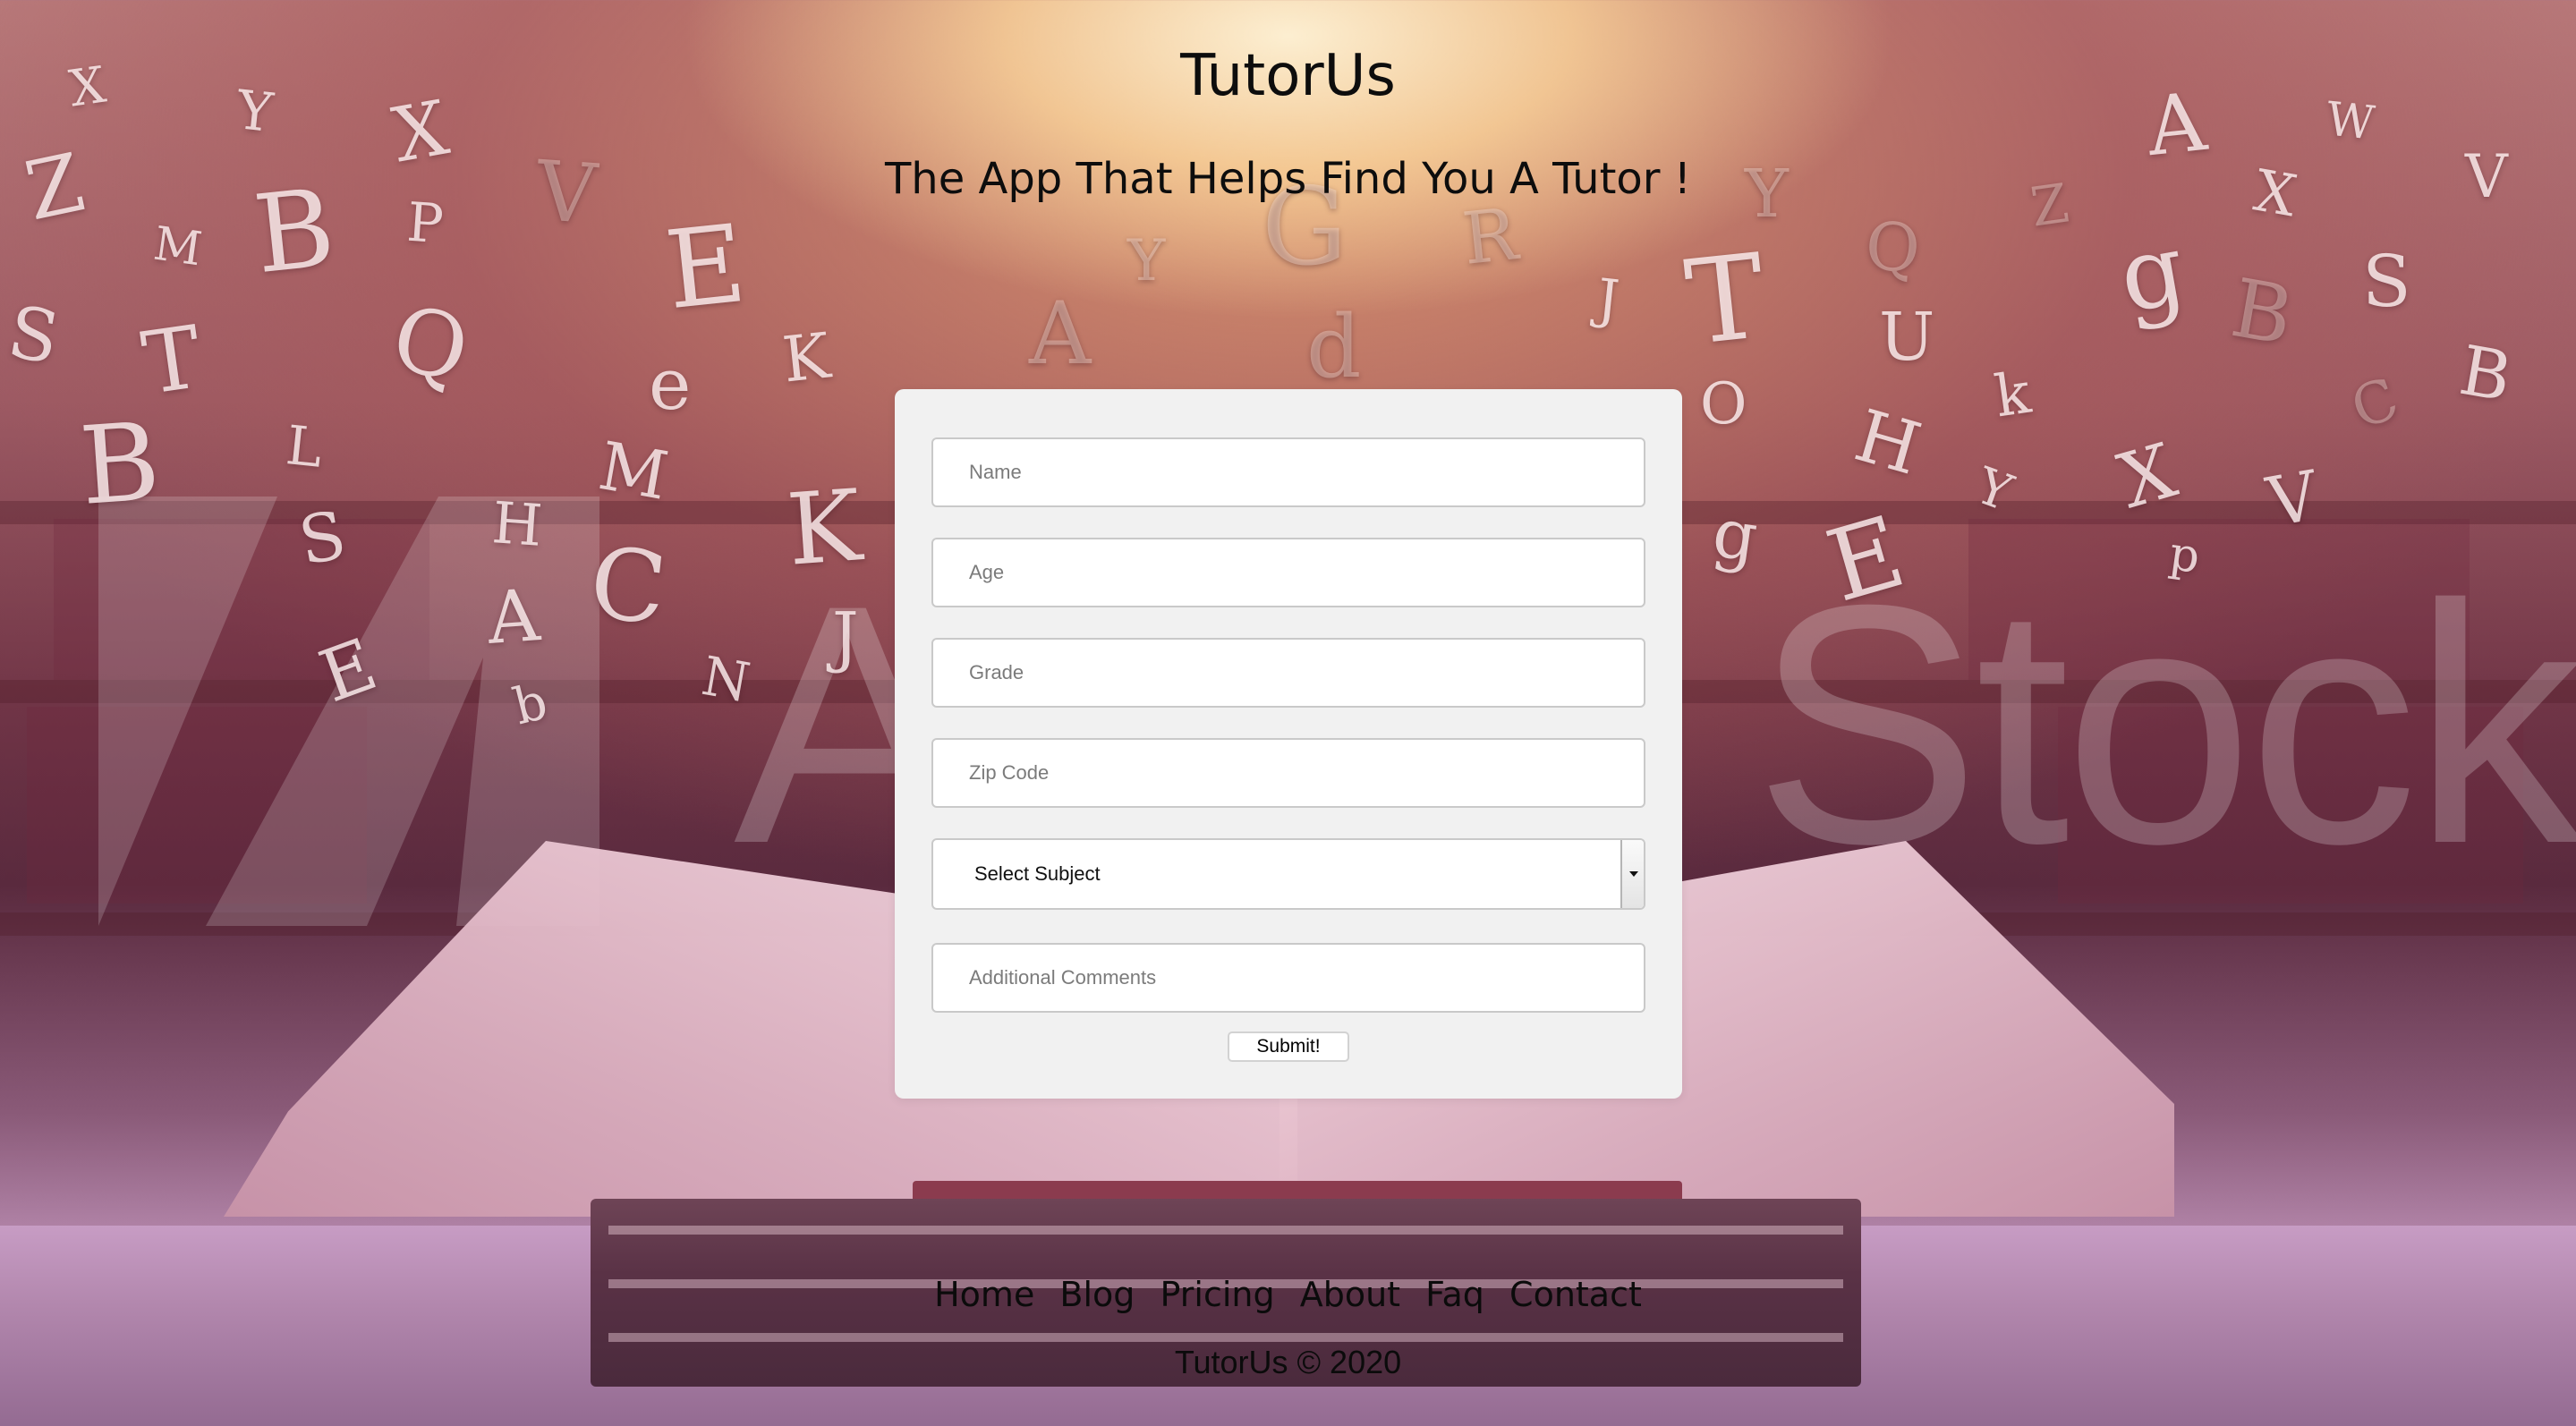  Describe the element at coordinates (1288, 1362) in the screenshot. I see `copyright-text: TutorUs © 2020` at that location.